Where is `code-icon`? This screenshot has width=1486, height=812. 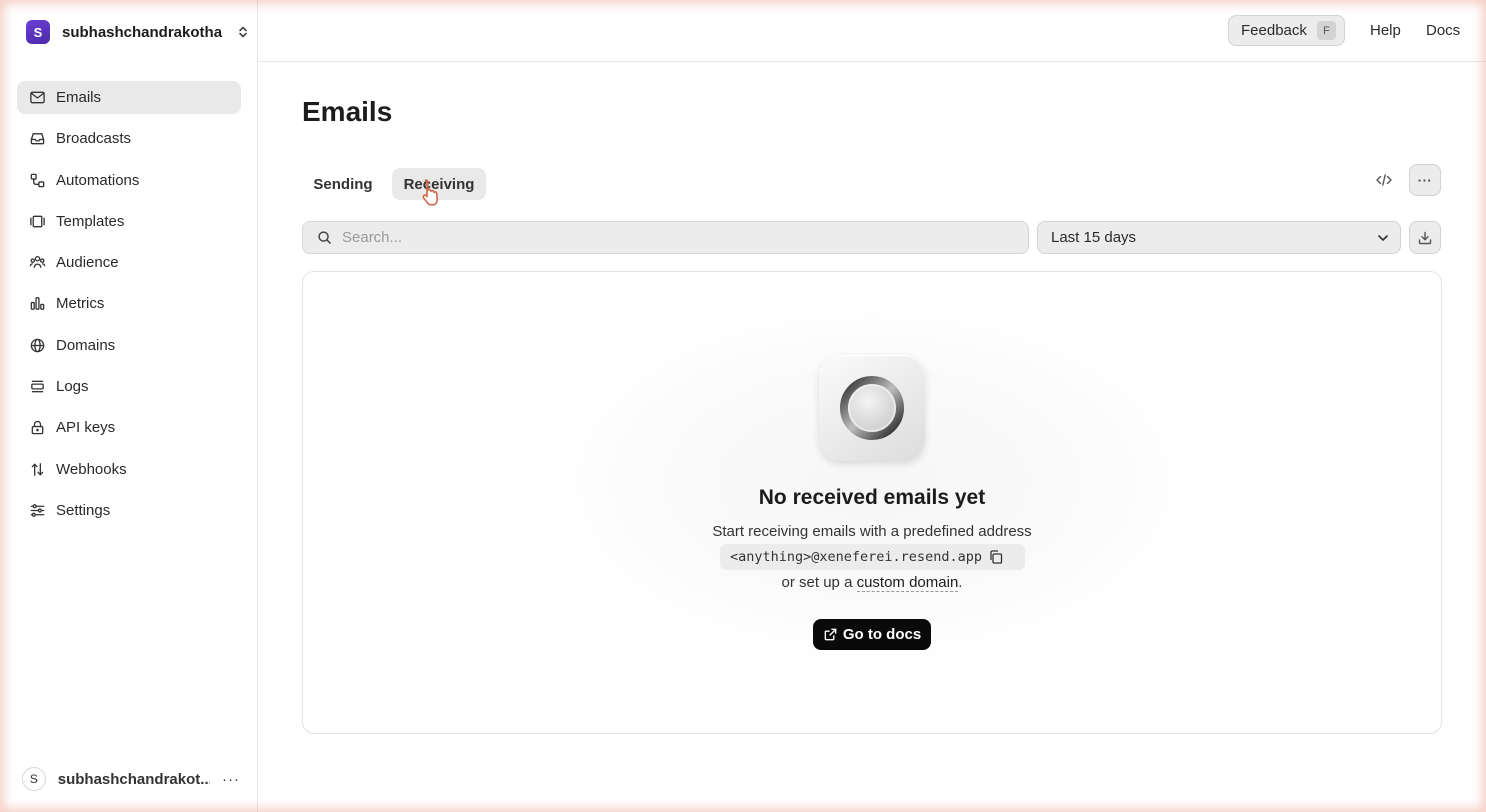 code-icon is located at coordinates (1384, 180).